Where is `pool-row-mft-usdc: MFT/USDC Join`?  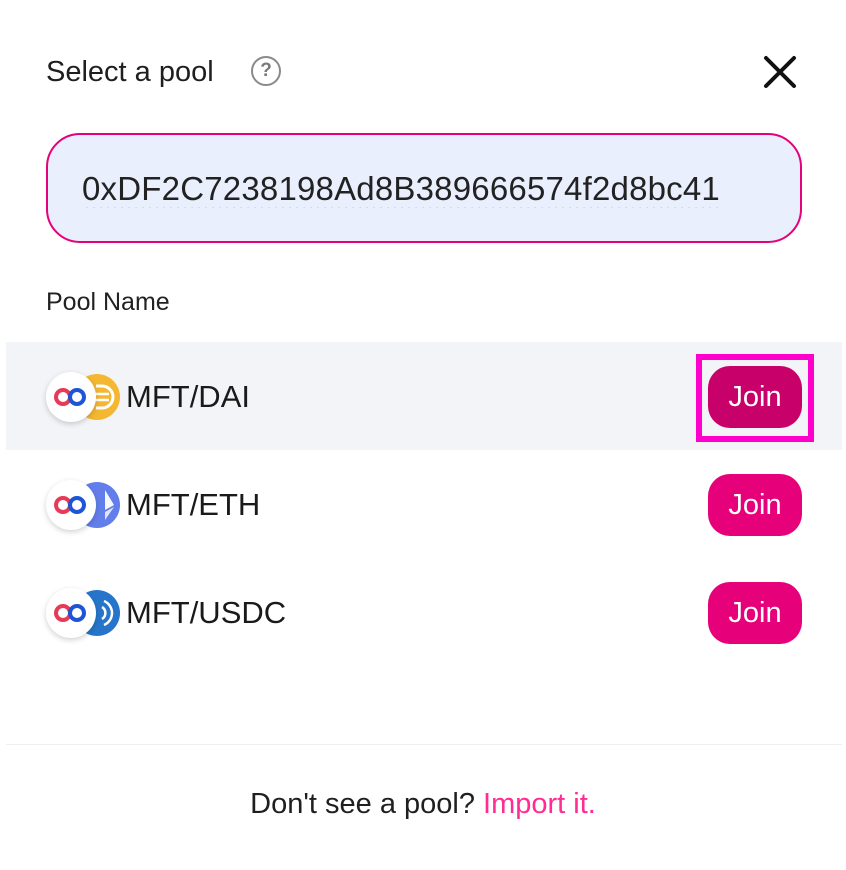
pool-row-mft-usdc: MFT/USDC Join is located at coordinates (424, 612).